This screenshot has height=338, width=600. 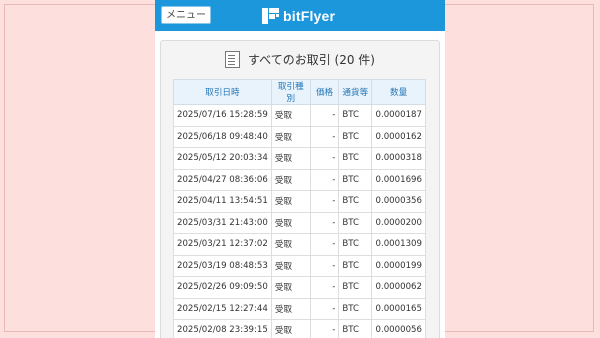 What do you see at coordinates (222, 115) in the screenshot?
I see `cell-datetime: 2025/07/16 15:28:59` at bounding box center [222, 115].